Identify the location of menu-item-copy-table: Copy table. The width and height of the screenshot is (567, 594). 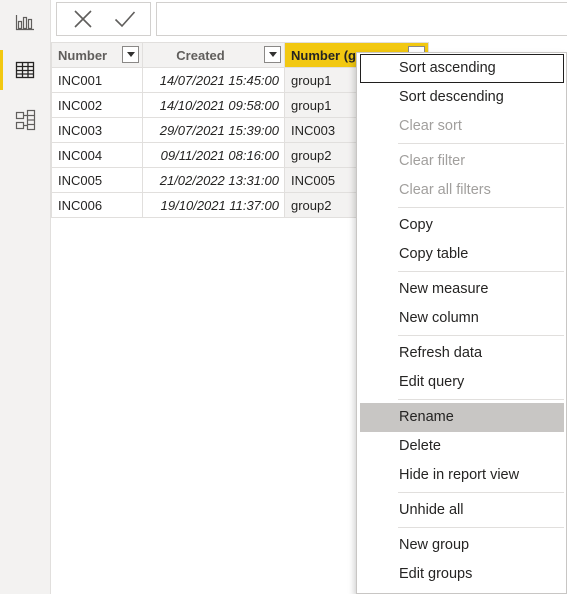
(462, 254).